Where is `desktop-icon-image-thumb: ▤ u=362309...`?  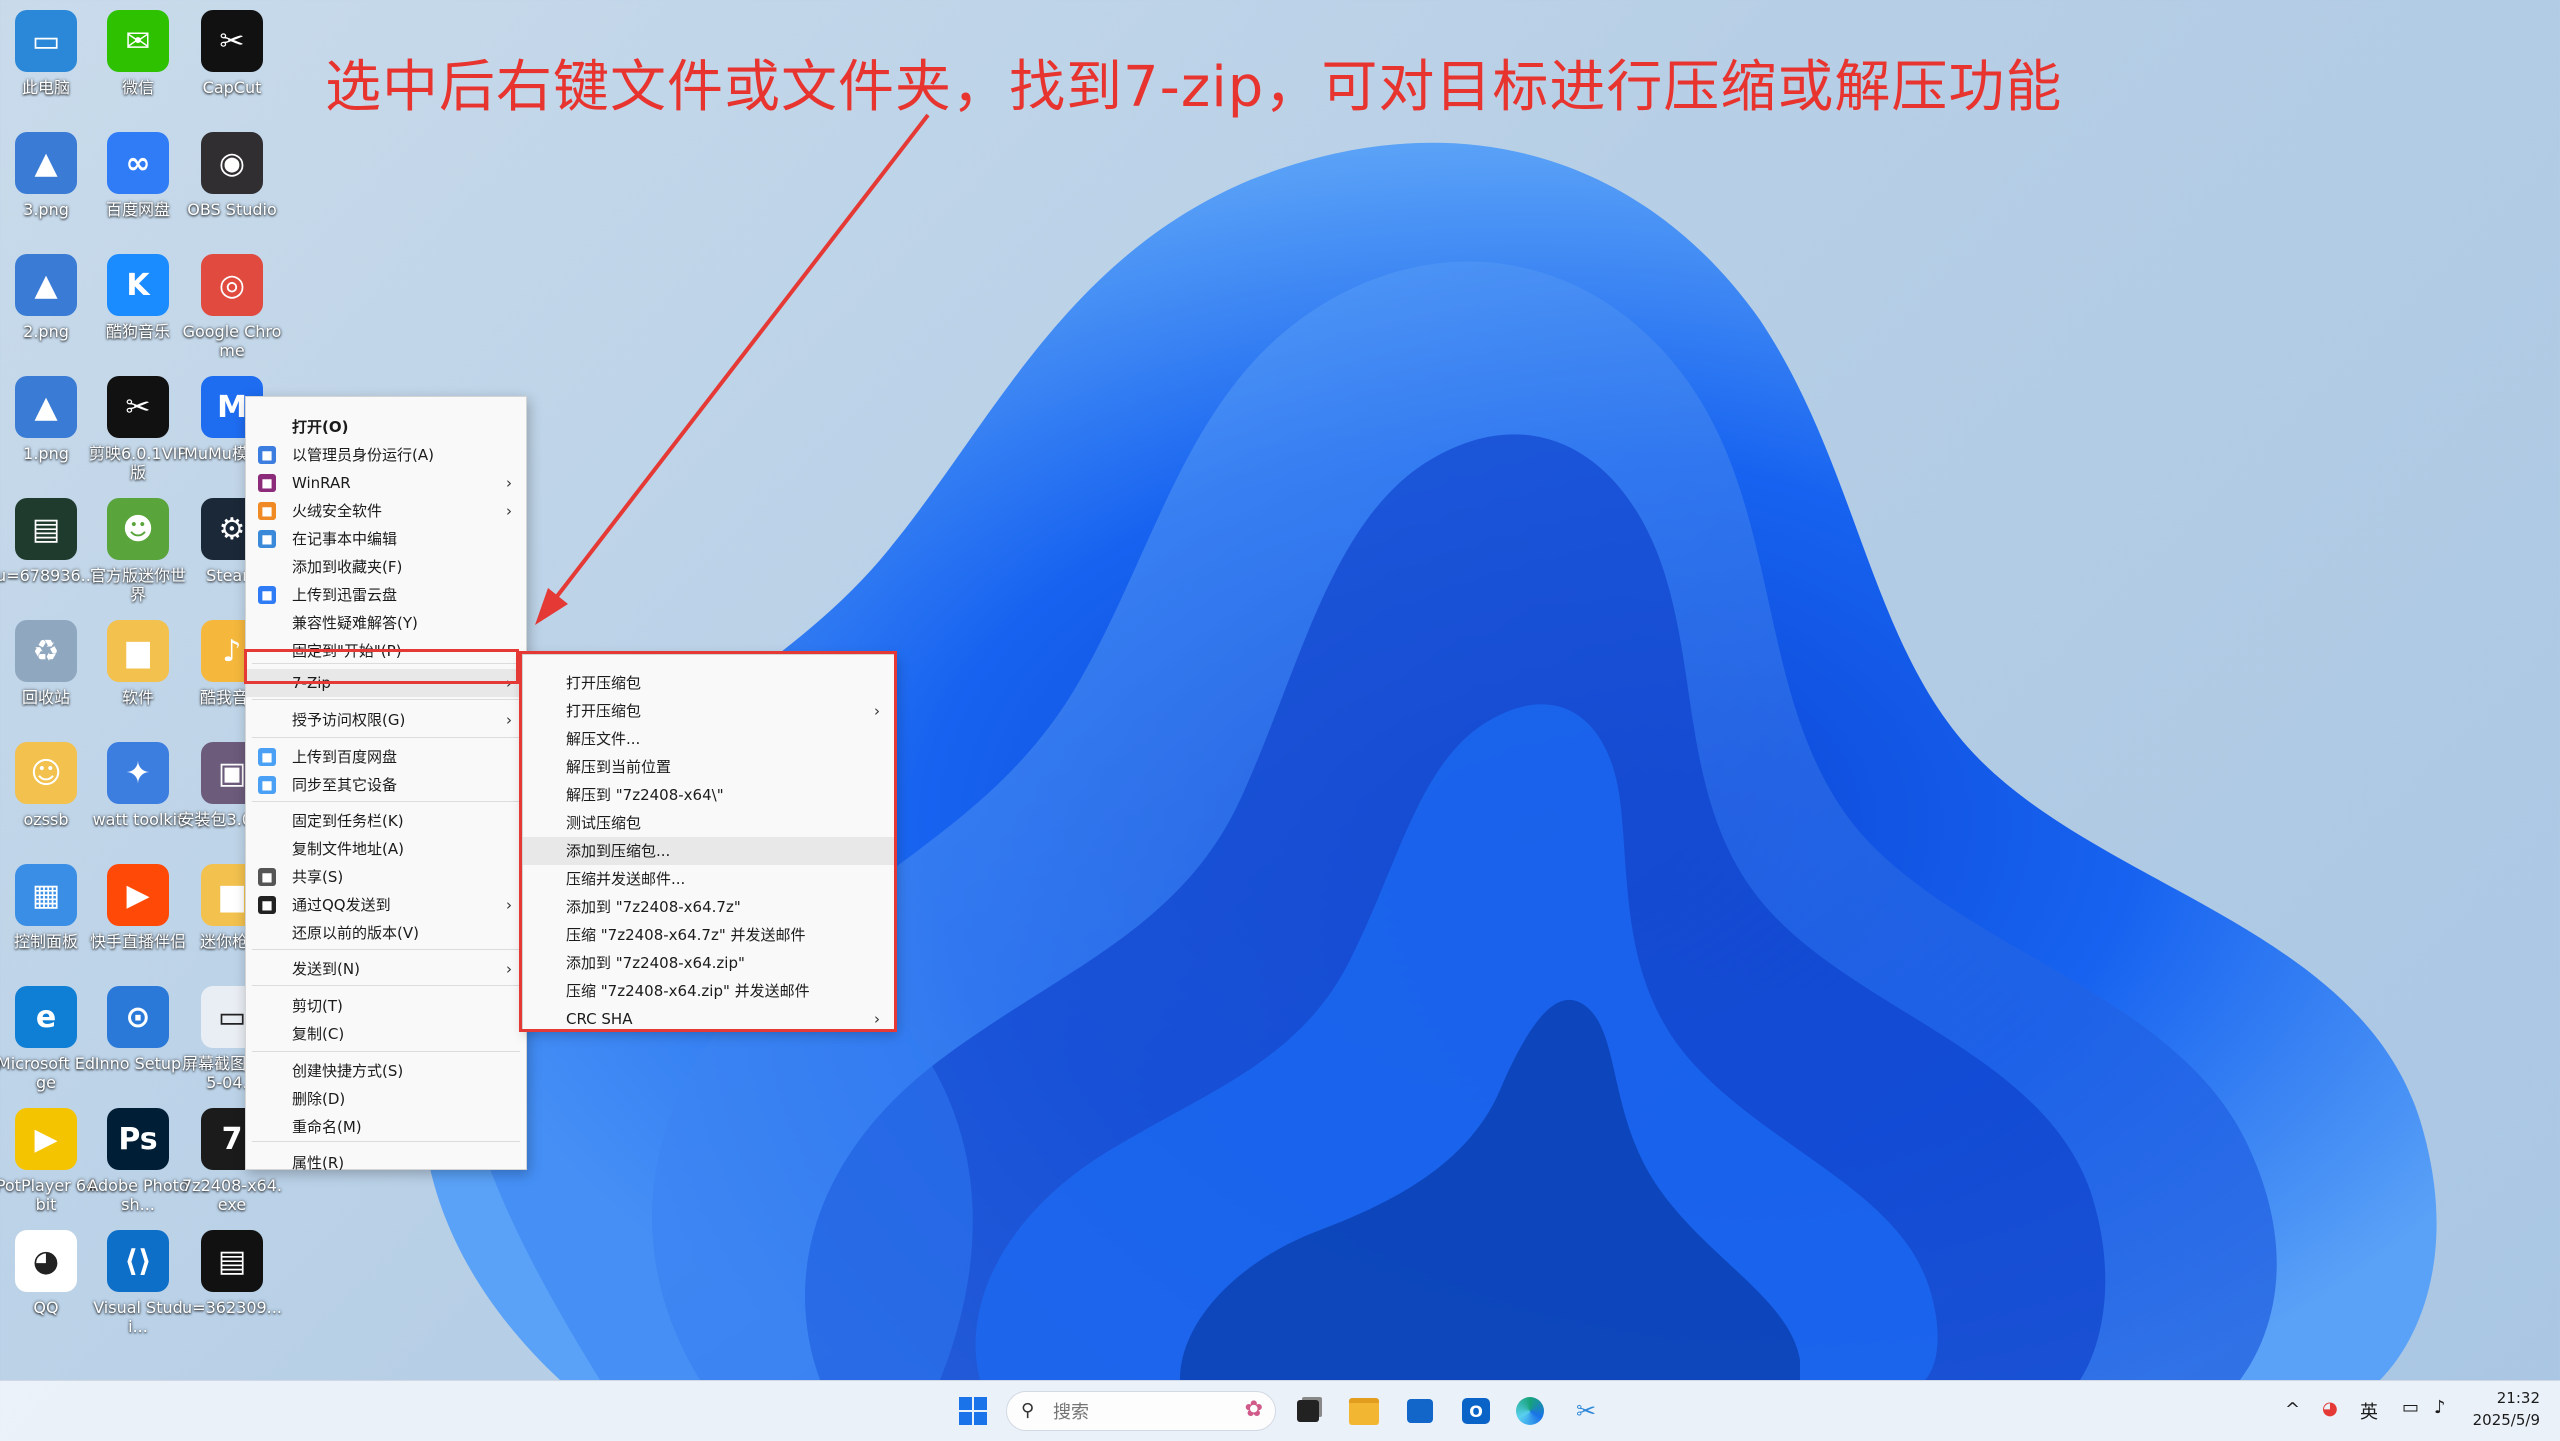 desktop-icon-image-thumb: ▤ u=362309... is located at coordinates (232, 1273).